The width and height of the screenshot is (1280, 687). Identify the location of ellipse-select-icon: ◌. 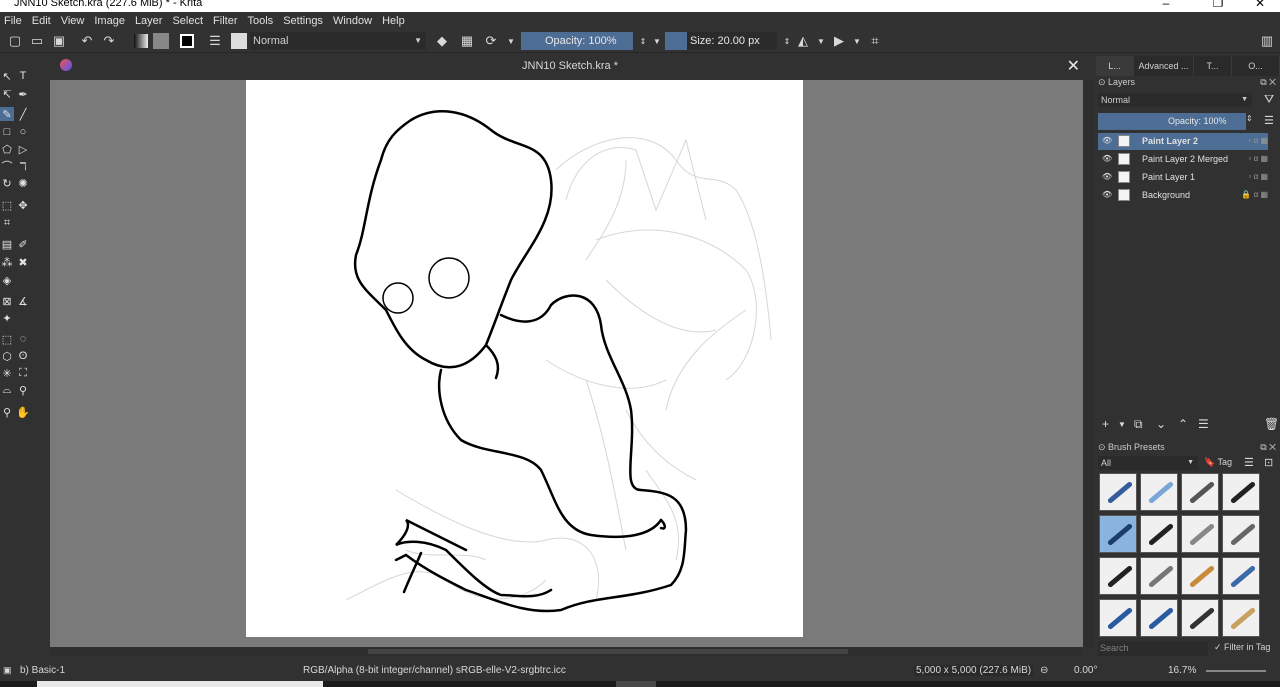
(23, 339).